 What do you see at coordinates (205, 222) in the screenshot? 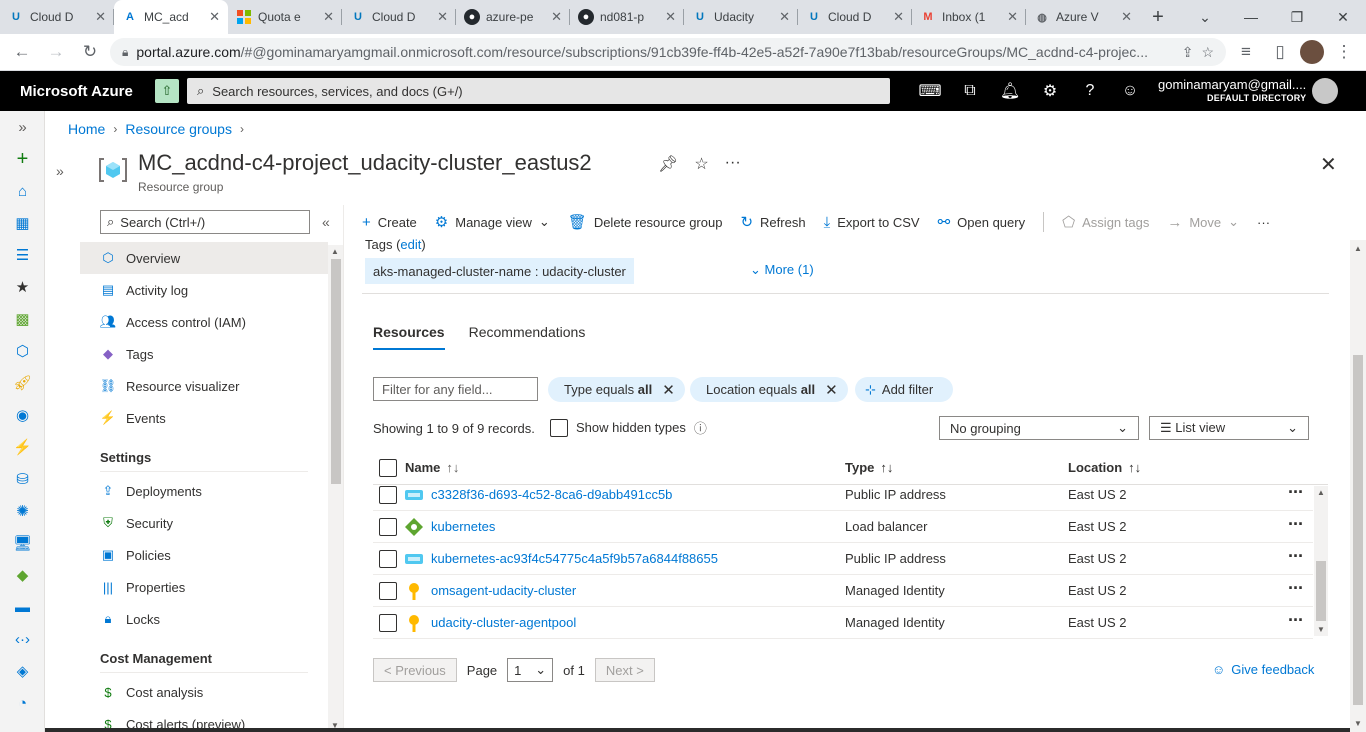
I see `menu-search-input: ⌕ Search (Ctrl+/)` at bounding box center [205, 222].